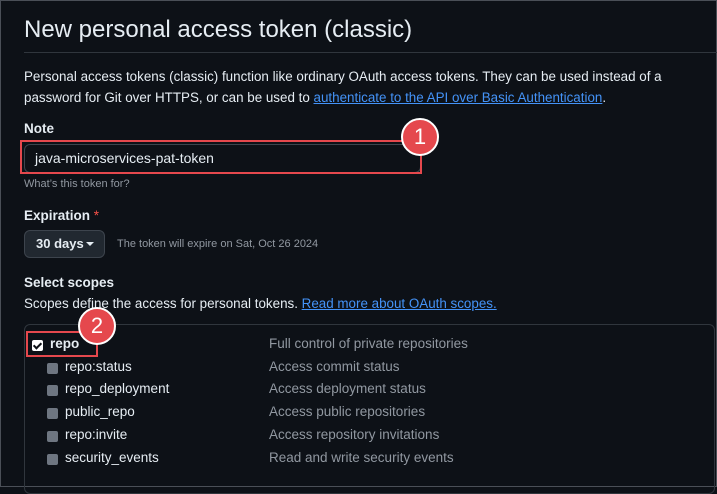  I want to click on note-label: Note, so click(39, 128).